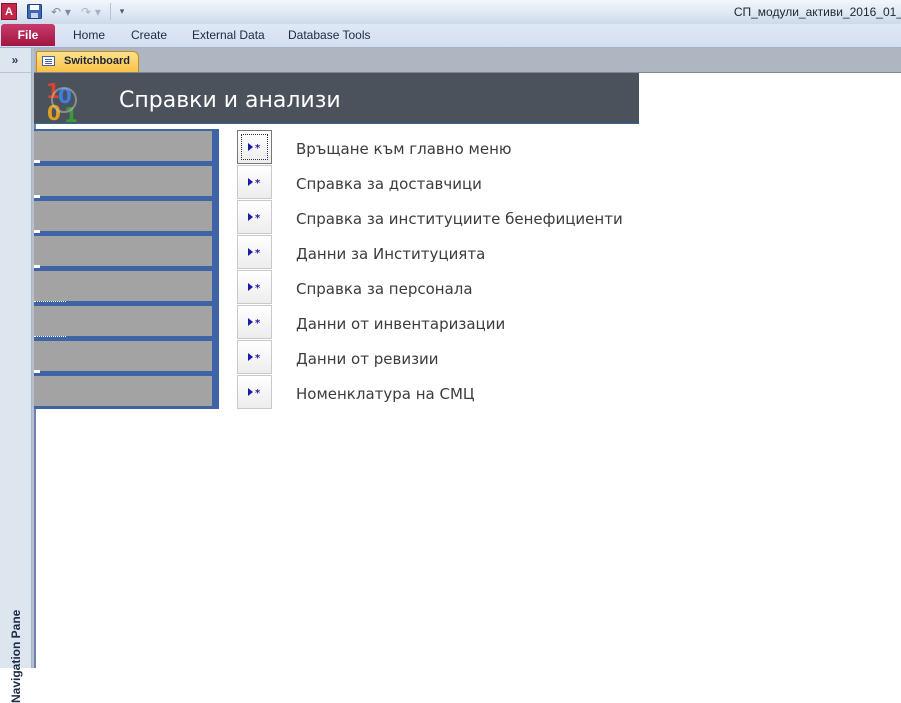 The height and width of the screenshot is (703, 901). Describe the element at coordinates (34, 11) in the screenshot. I see `save-icon` at that location.